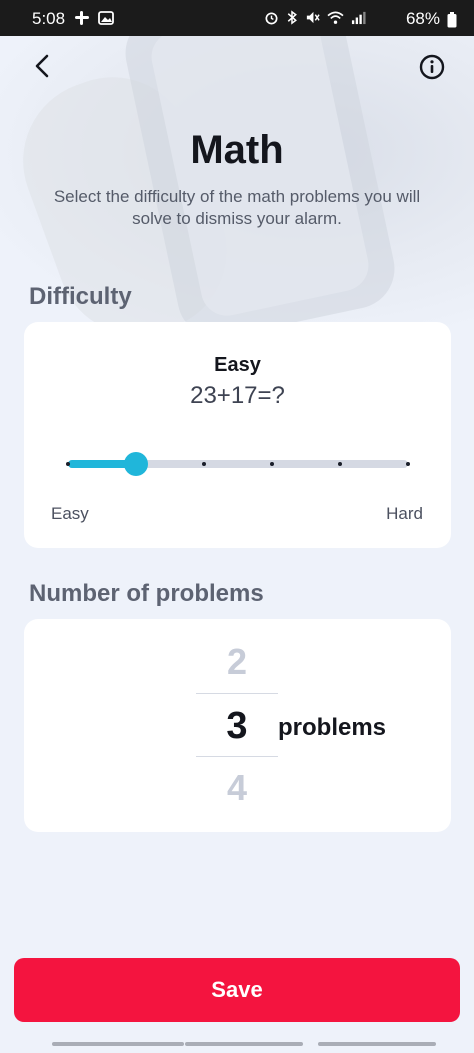 This screenshot has height=1053, width=474. I want to click on status-left-icons, so click(94, 18).